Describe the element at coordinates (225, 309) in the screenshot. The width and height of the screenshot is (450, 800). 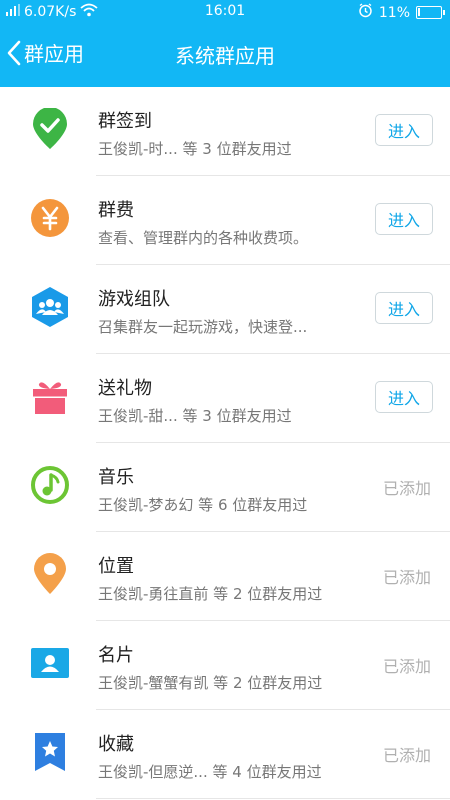
I see `list-item: 游戏组队 召集群友一起玩游戏，快速登... 进入` at that location.